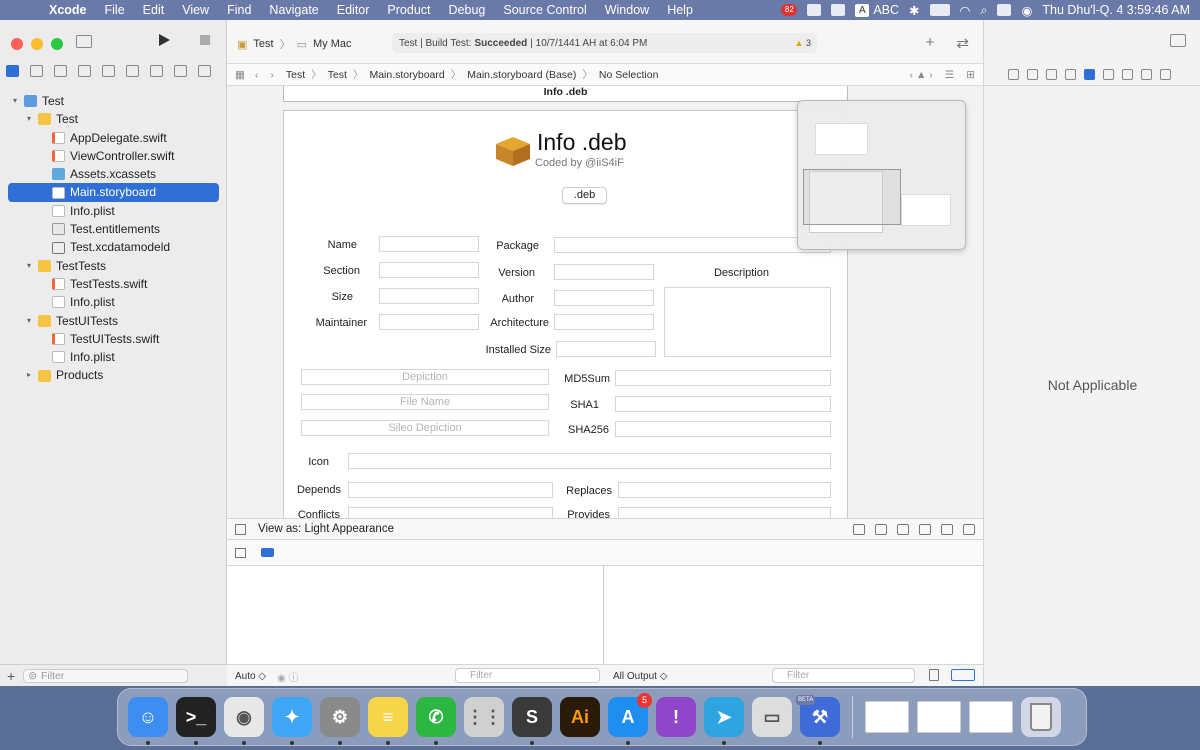 The image size is (1200, 750). I want to click on zoom-window-button, so click(57, 44).